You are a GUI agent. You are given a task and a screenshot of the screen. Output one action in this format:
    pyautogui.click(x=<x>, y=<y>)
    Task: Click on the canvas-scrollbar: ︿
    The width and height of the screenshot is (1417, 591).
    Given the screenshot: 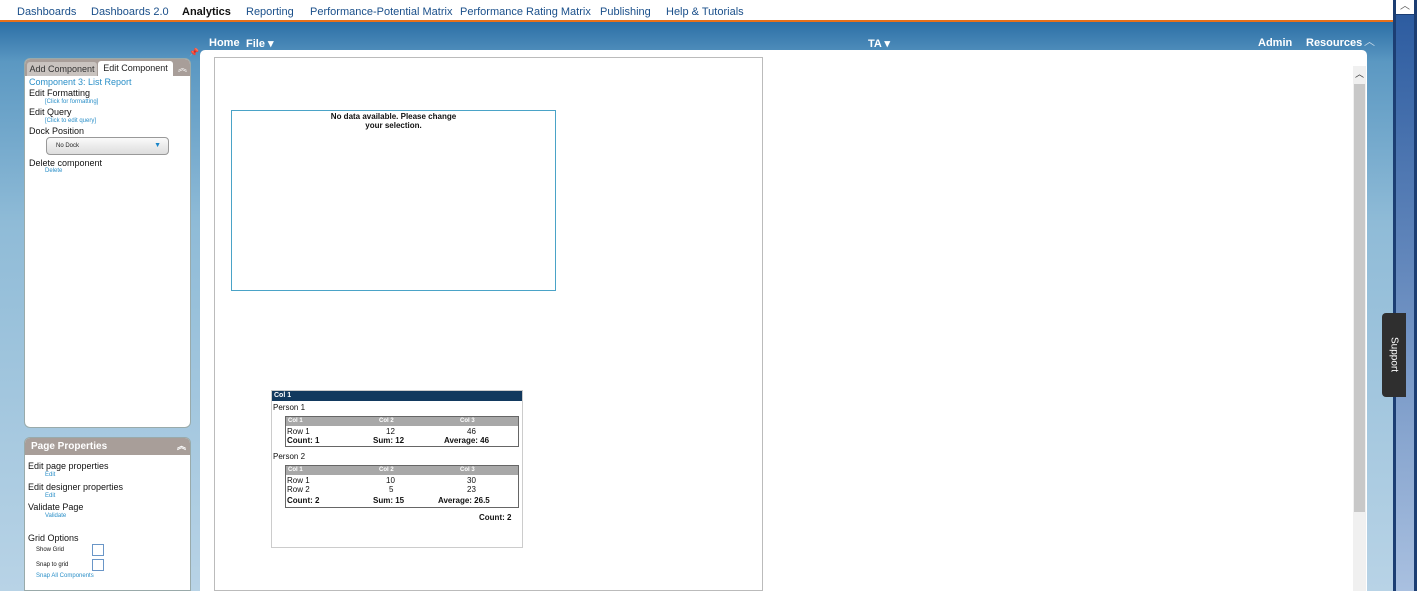 What is the action you would take?
    pyautogui.click(x=1359, y=328)
    